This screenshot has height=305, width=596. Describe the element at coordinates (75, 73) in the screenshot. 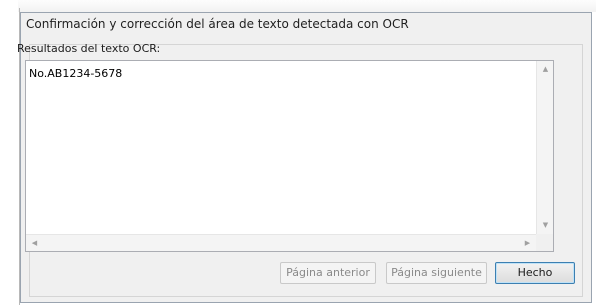

I see `ocr-results-text: No.AB1234-5678` at that location.